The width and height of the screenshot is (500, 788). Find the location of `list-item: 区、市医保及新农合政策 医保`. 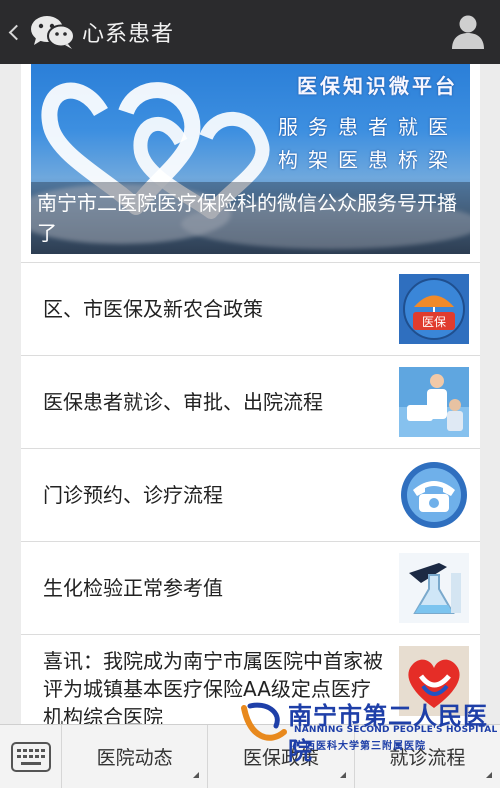

list-item: 区、市医保及新农合政策 医保 is located at coordinates (250, 308).